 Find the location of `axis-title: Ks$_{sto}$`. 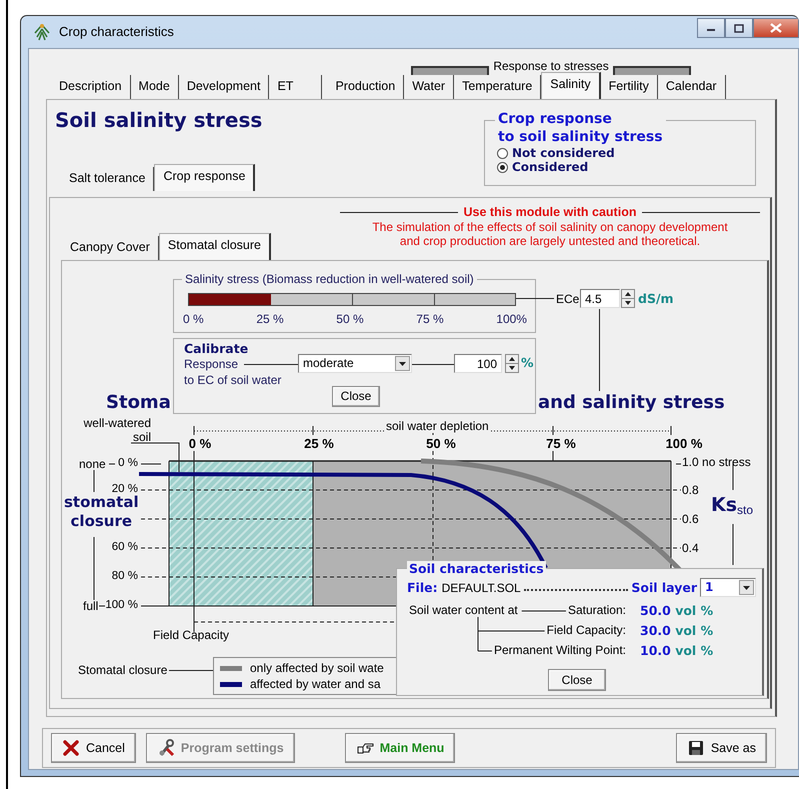

axis-title: Ks$_{sto}$ is located at coordinates (732, 505).